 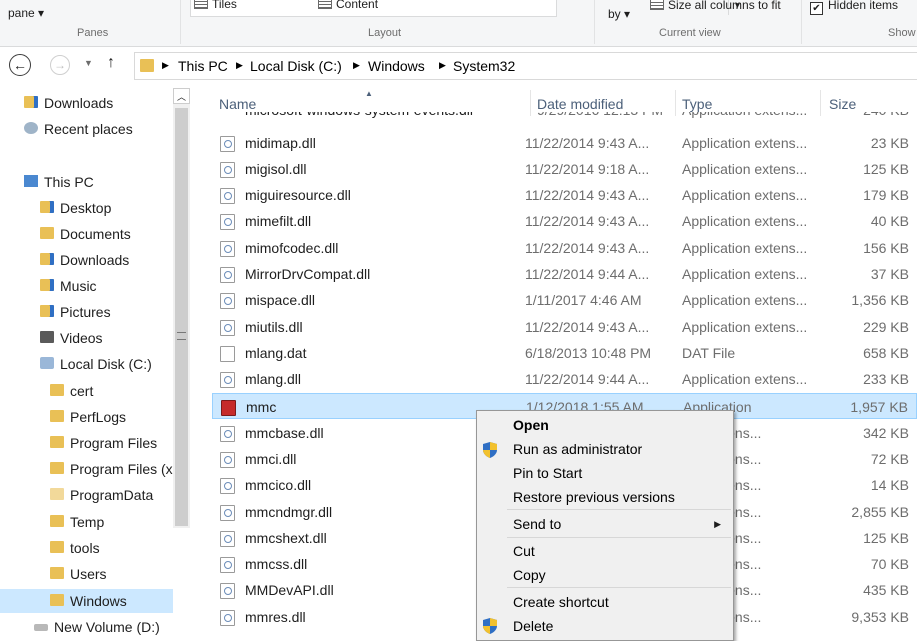 What do you see at coordinates (533, 626) in the screenshot?
I see `menu-item-delete: Delete` at bounding box center [533, 626].